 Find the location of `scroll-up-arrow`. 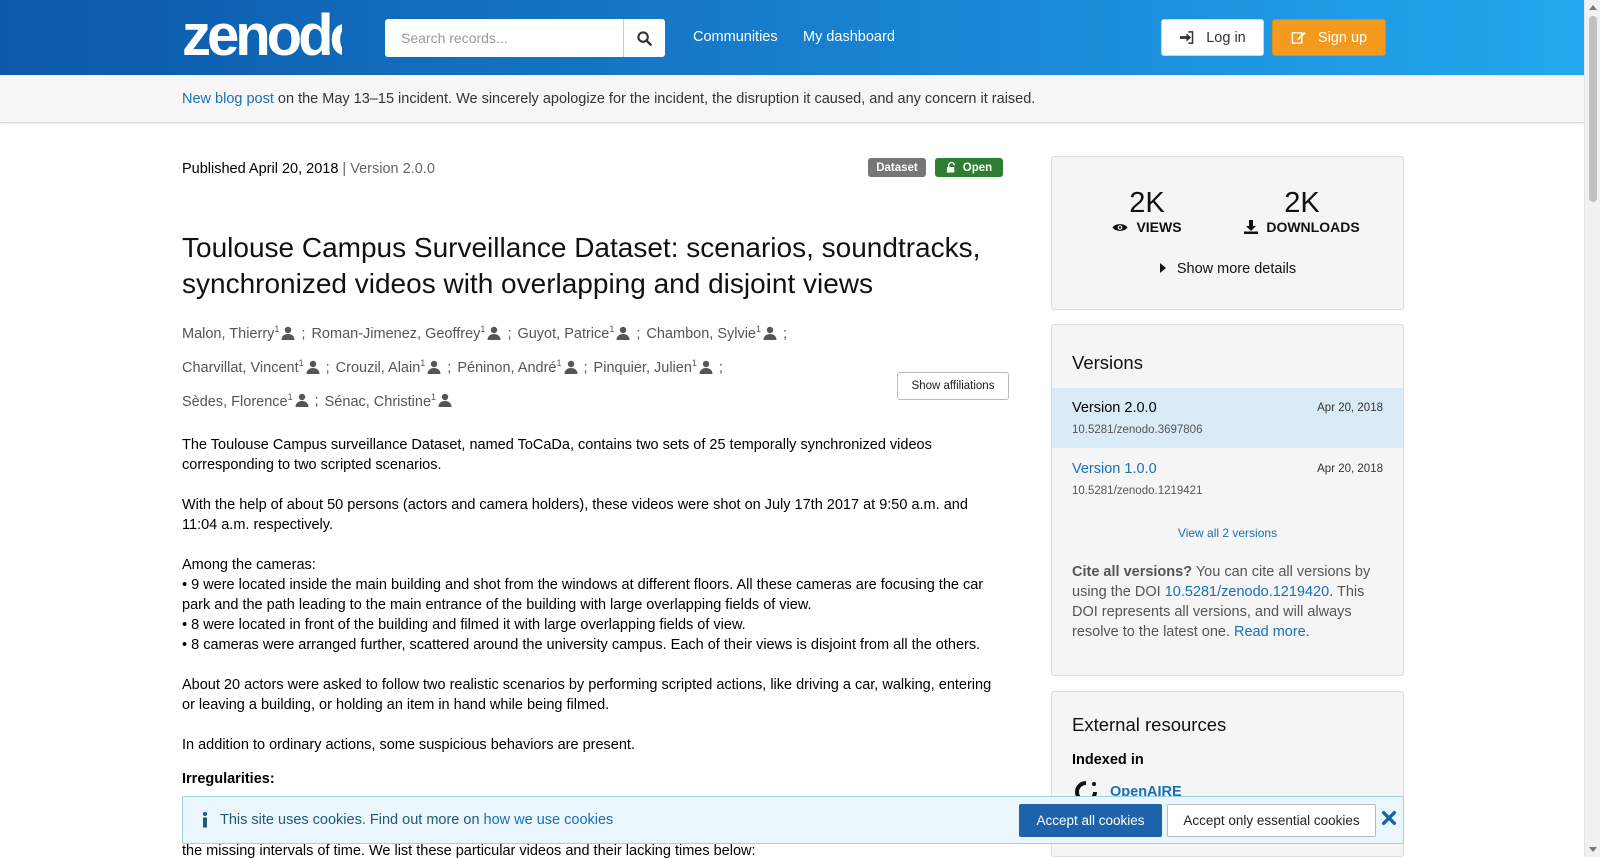

scroll-up-arrow is located at coordinates (1593, 7).